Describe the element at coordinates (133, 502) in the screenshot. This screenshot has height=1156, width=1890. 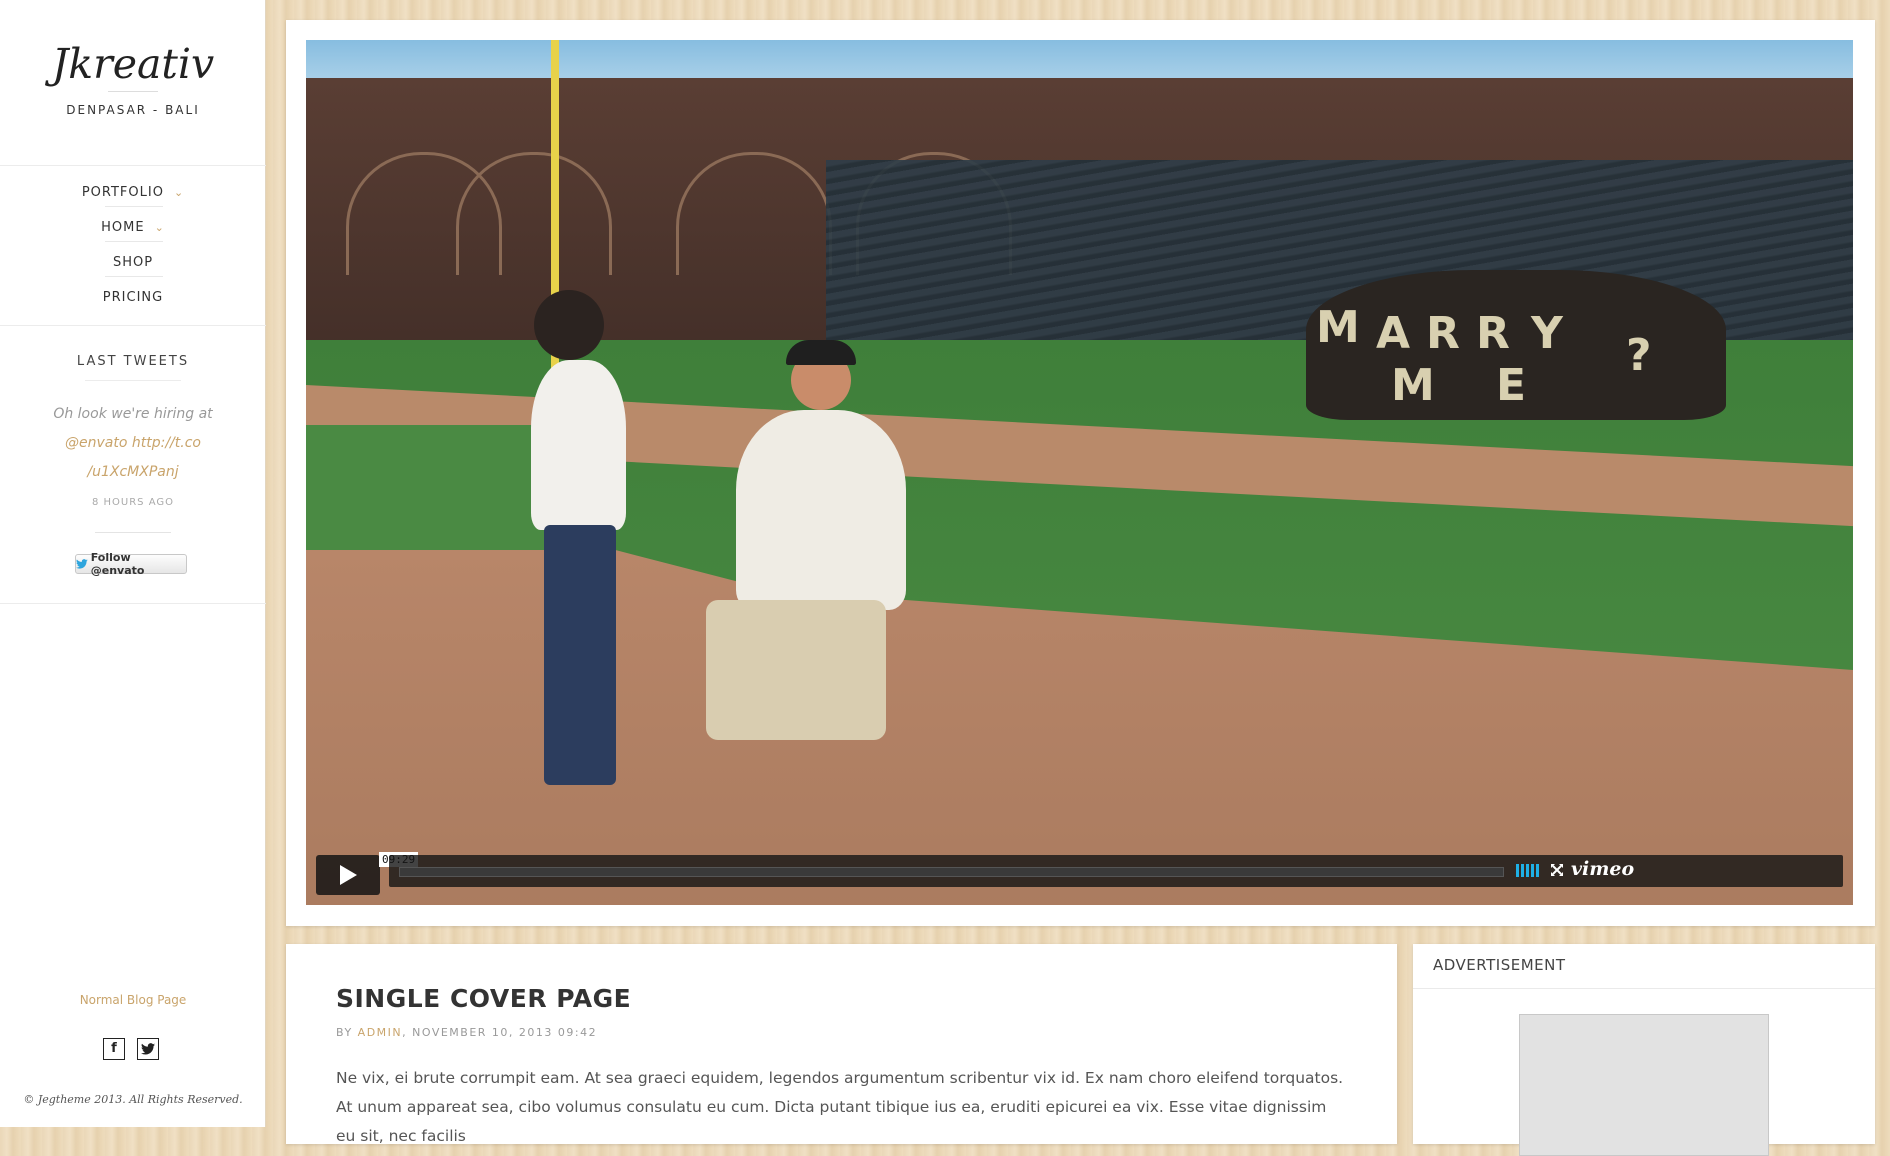
I see `tweet-timestamp: 8 HOURS AGO` at that location.